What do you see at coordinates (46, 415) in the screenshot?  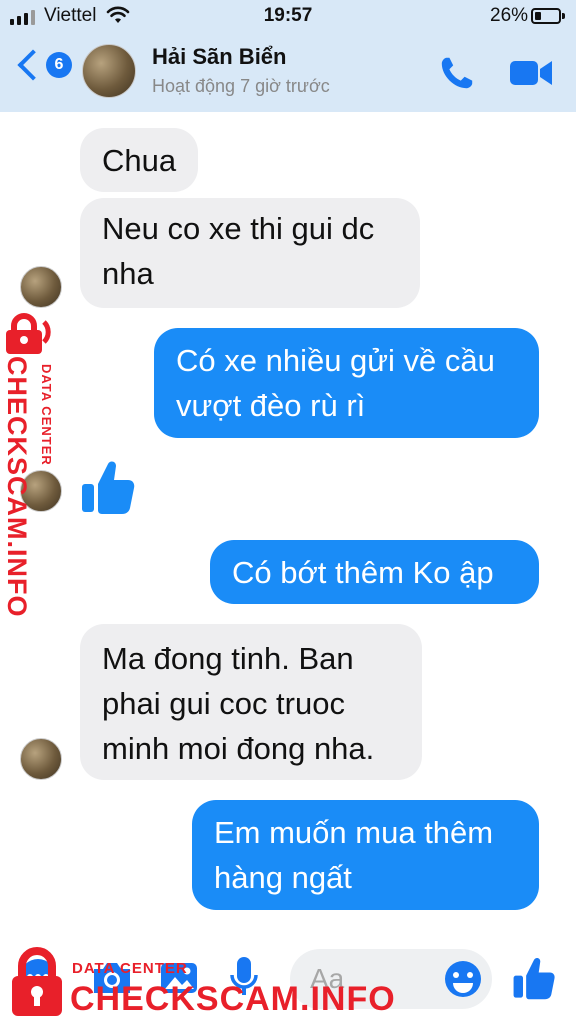 I see `watermark-subtitle-vertical: DATA CENTER` at bounding box center [46, 415].